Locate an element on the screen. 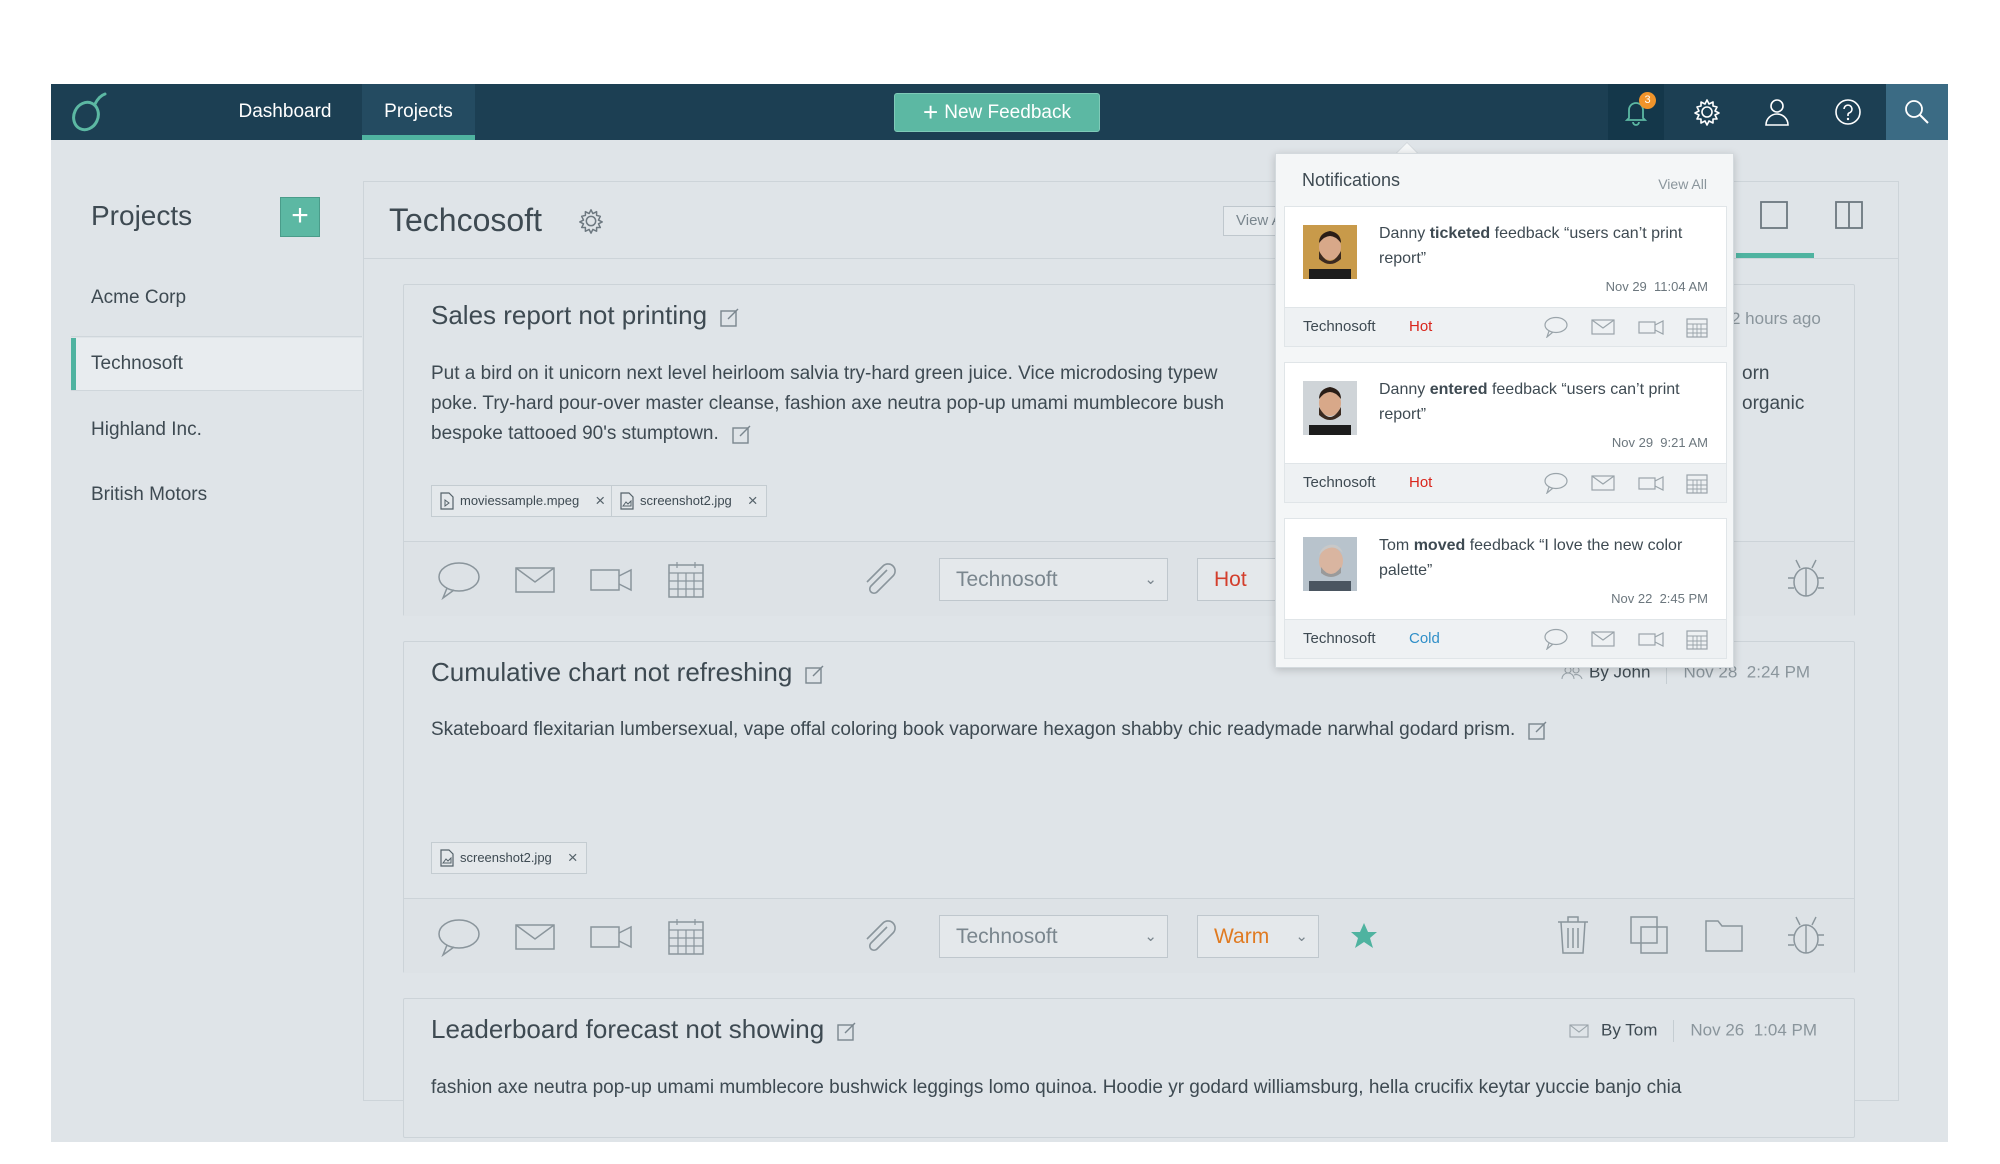 The height and width of the screenshot is (1164, 2000). avatar is located at coordinates (1330, 564).